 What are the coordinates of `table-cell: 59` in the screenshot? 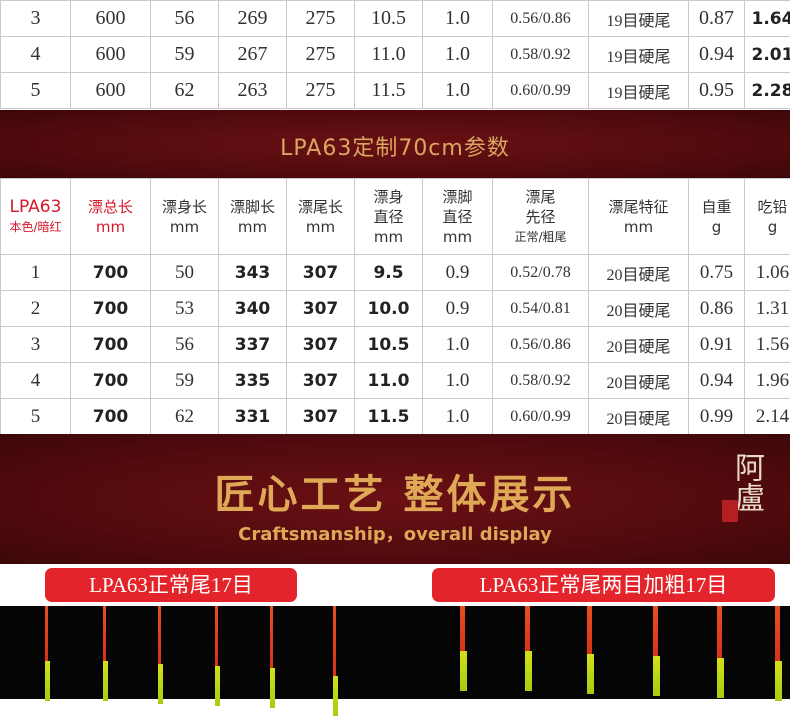 It's located at (185, 55).